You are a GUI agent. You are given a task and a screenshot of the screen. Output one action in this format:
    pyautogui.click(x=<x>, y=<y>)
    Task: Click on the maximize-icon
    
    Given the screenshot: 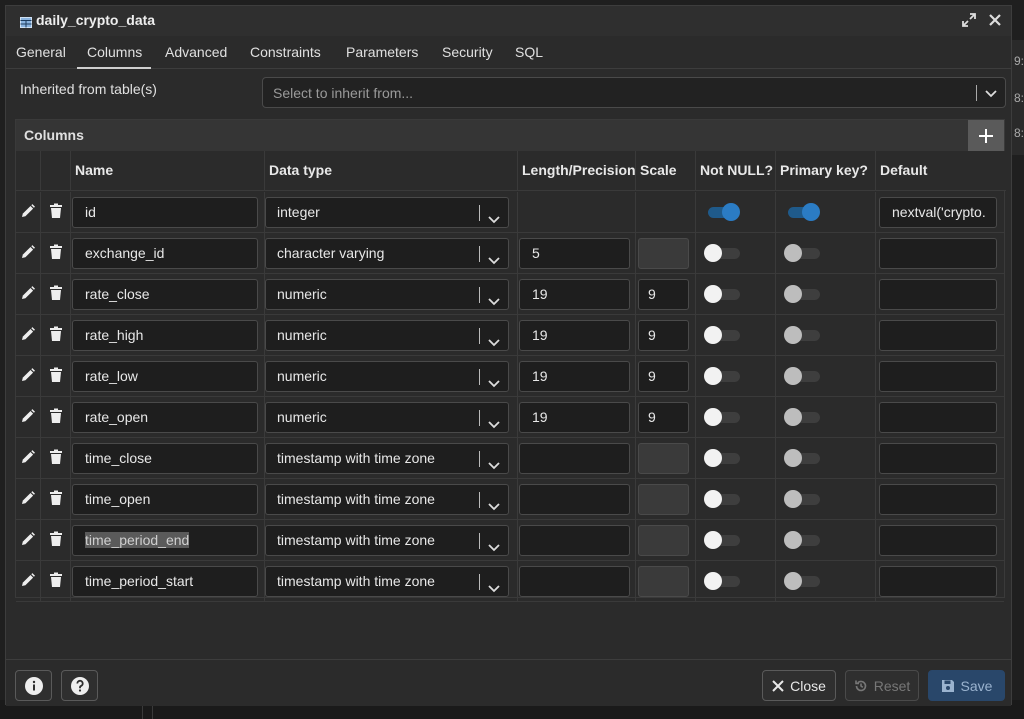 What is the action you would take?
    pyautogui.click(x=969, y=20)
    